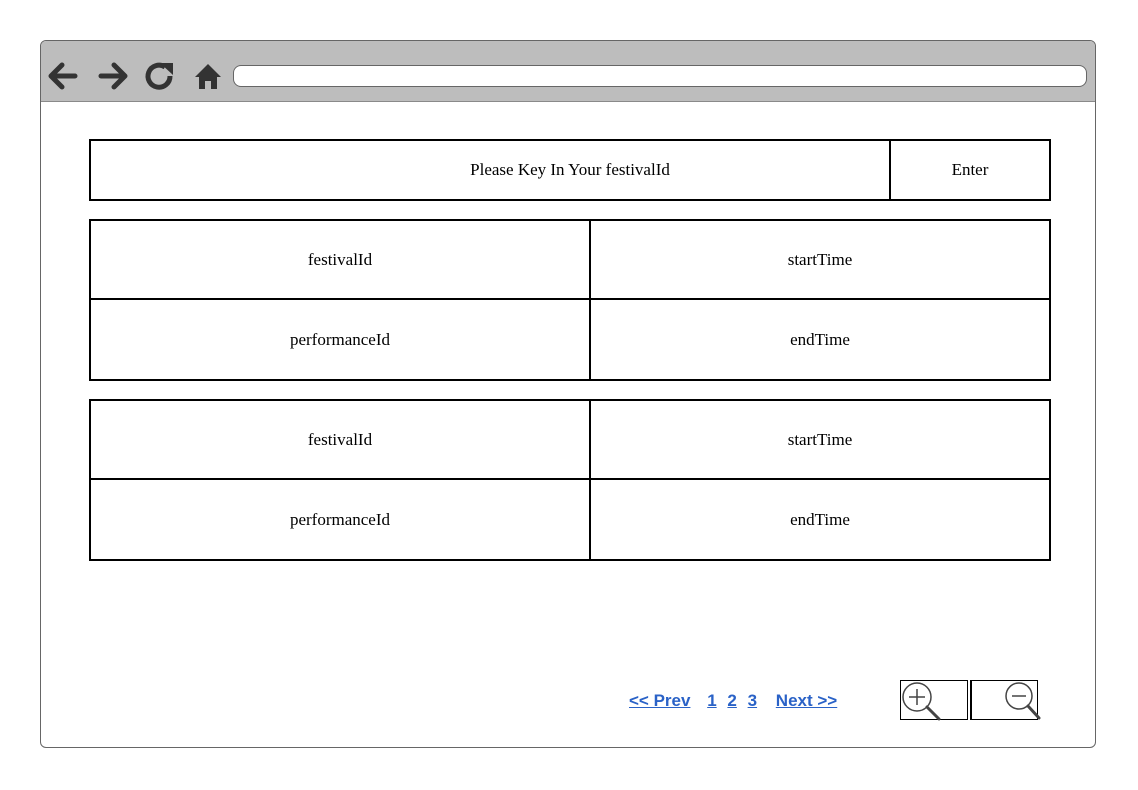  I want to click on prev-page-link: << Prev, so click(659, 700).